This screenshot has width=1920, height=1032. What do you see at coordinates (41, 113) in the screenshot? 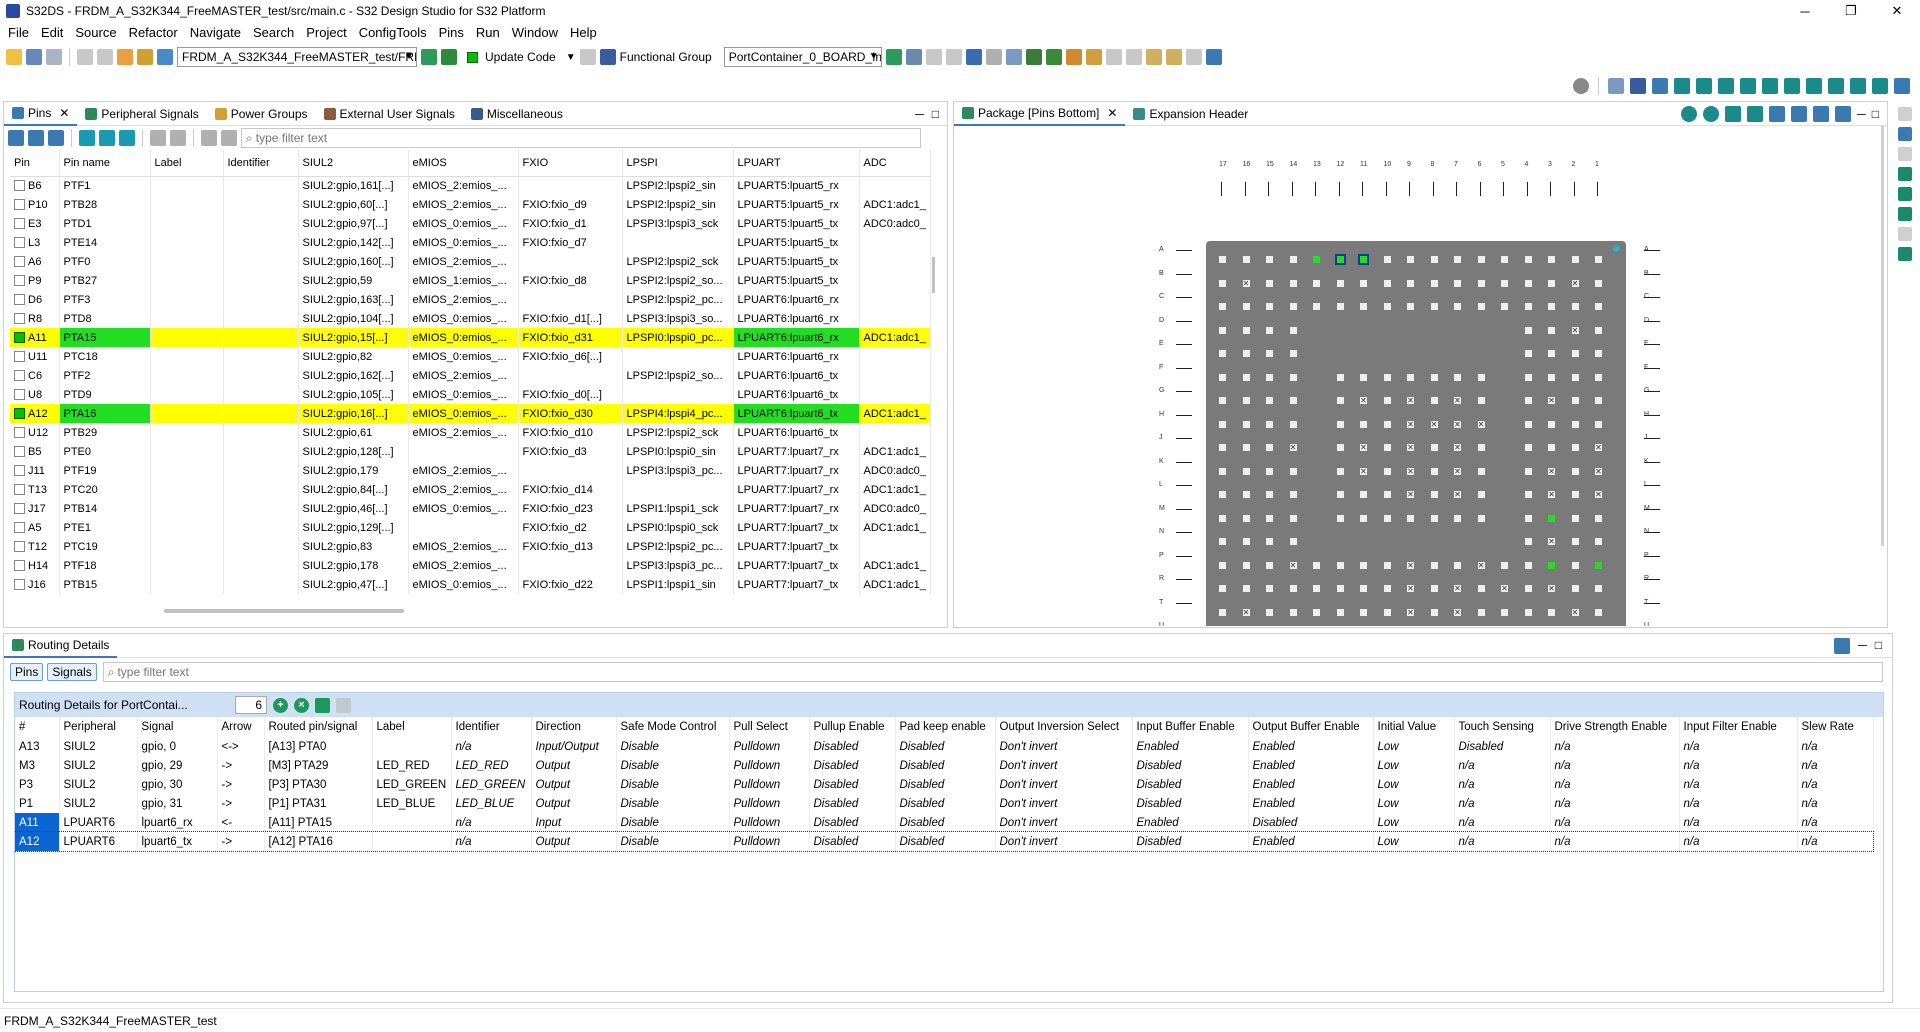
I see `tab-pins: Pins ✕` at bounding box center [41, 113].